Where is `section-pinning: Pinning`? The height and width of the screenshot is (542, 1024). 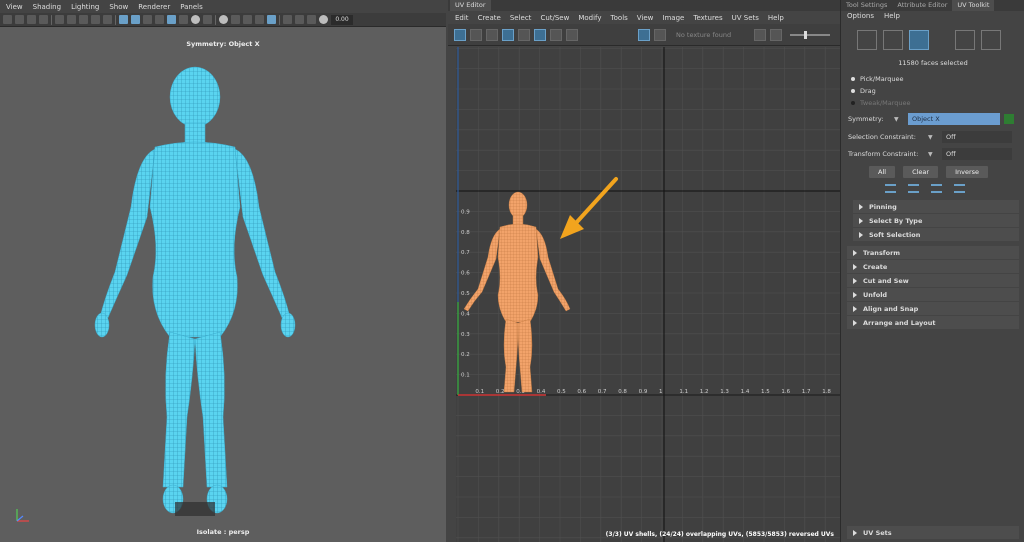
section-pinning: Pinning is located at coordinates (936, 206).